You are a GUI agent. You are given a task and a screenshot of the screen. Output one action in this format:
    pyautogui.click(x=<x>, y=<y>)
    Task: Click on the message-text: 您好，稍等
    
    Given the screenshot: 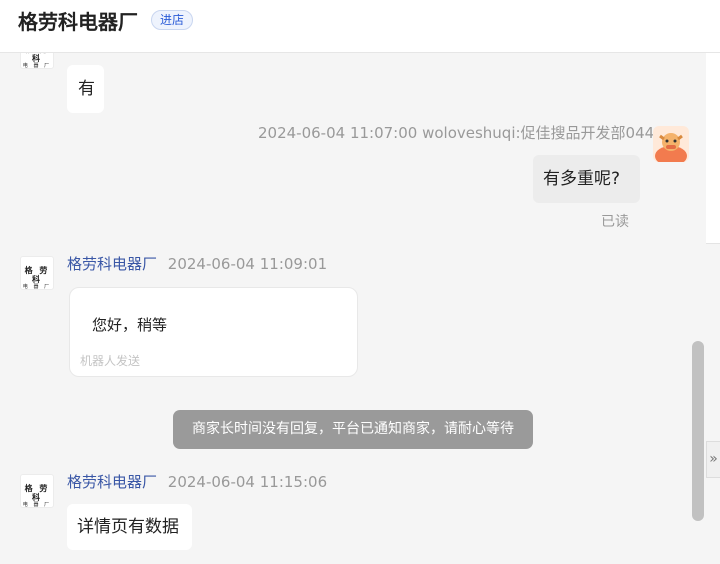 What is the action you would take?
    pyautogui.click(x=130, y=325)
    